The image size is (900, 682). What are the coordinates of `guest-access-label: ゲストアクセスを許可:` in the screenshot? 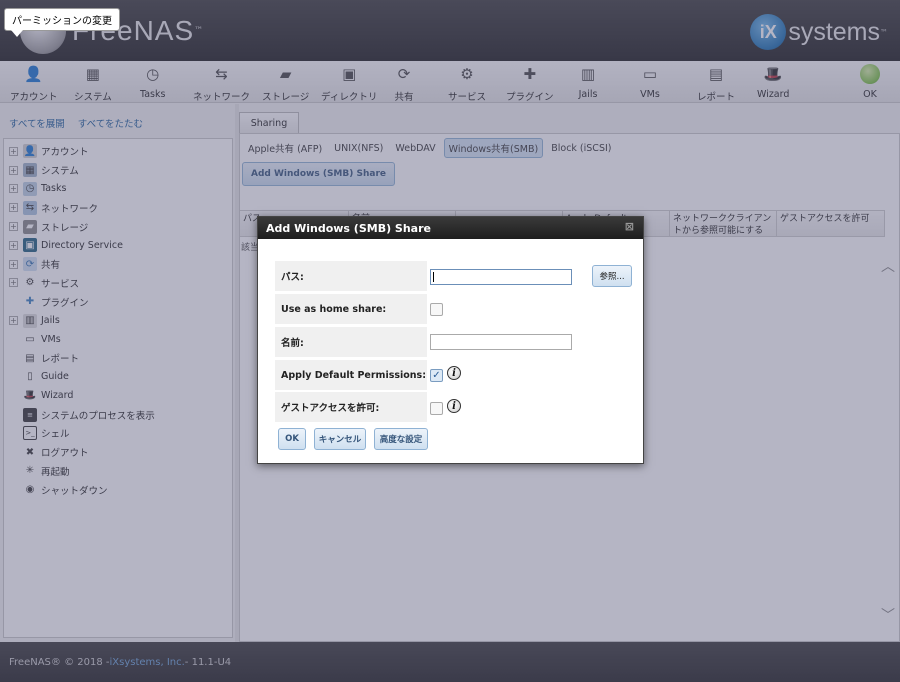 It's located at (351, 407).